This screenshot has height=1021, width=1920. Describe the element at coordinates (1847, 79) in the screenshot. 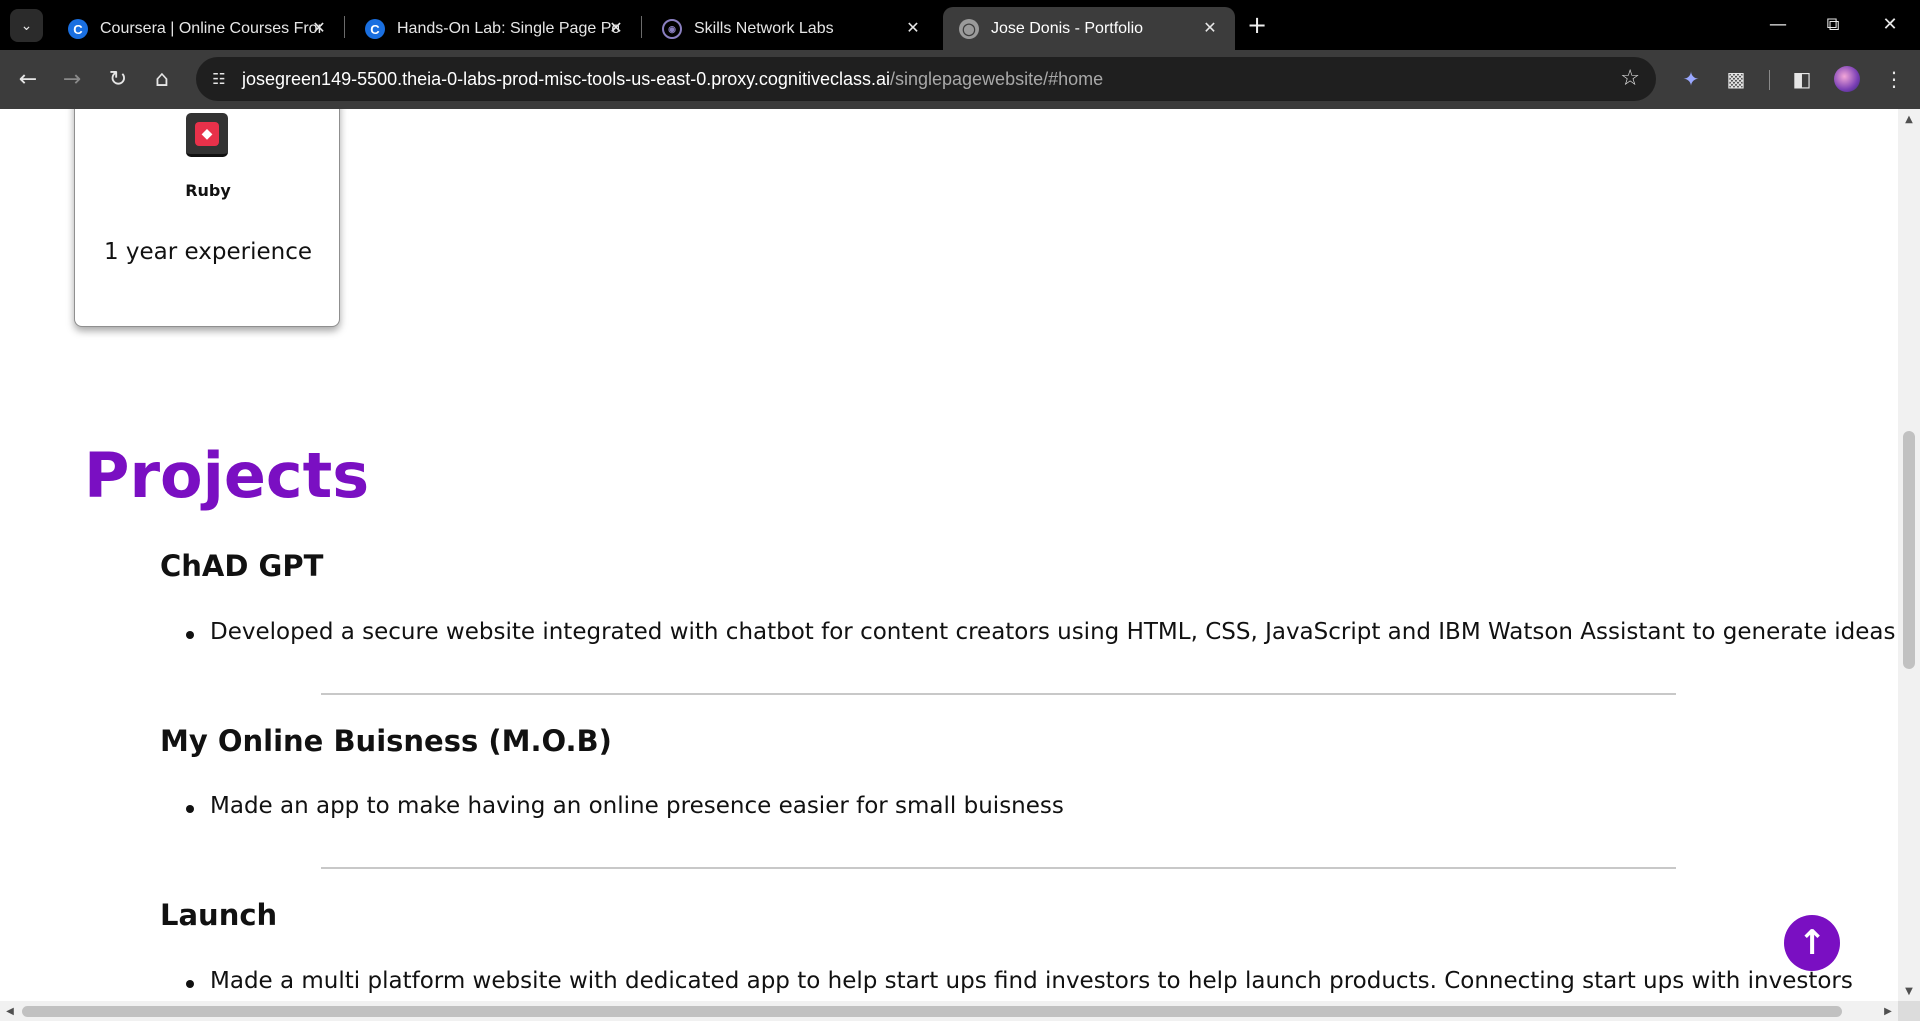

I see `avatar` at that location.